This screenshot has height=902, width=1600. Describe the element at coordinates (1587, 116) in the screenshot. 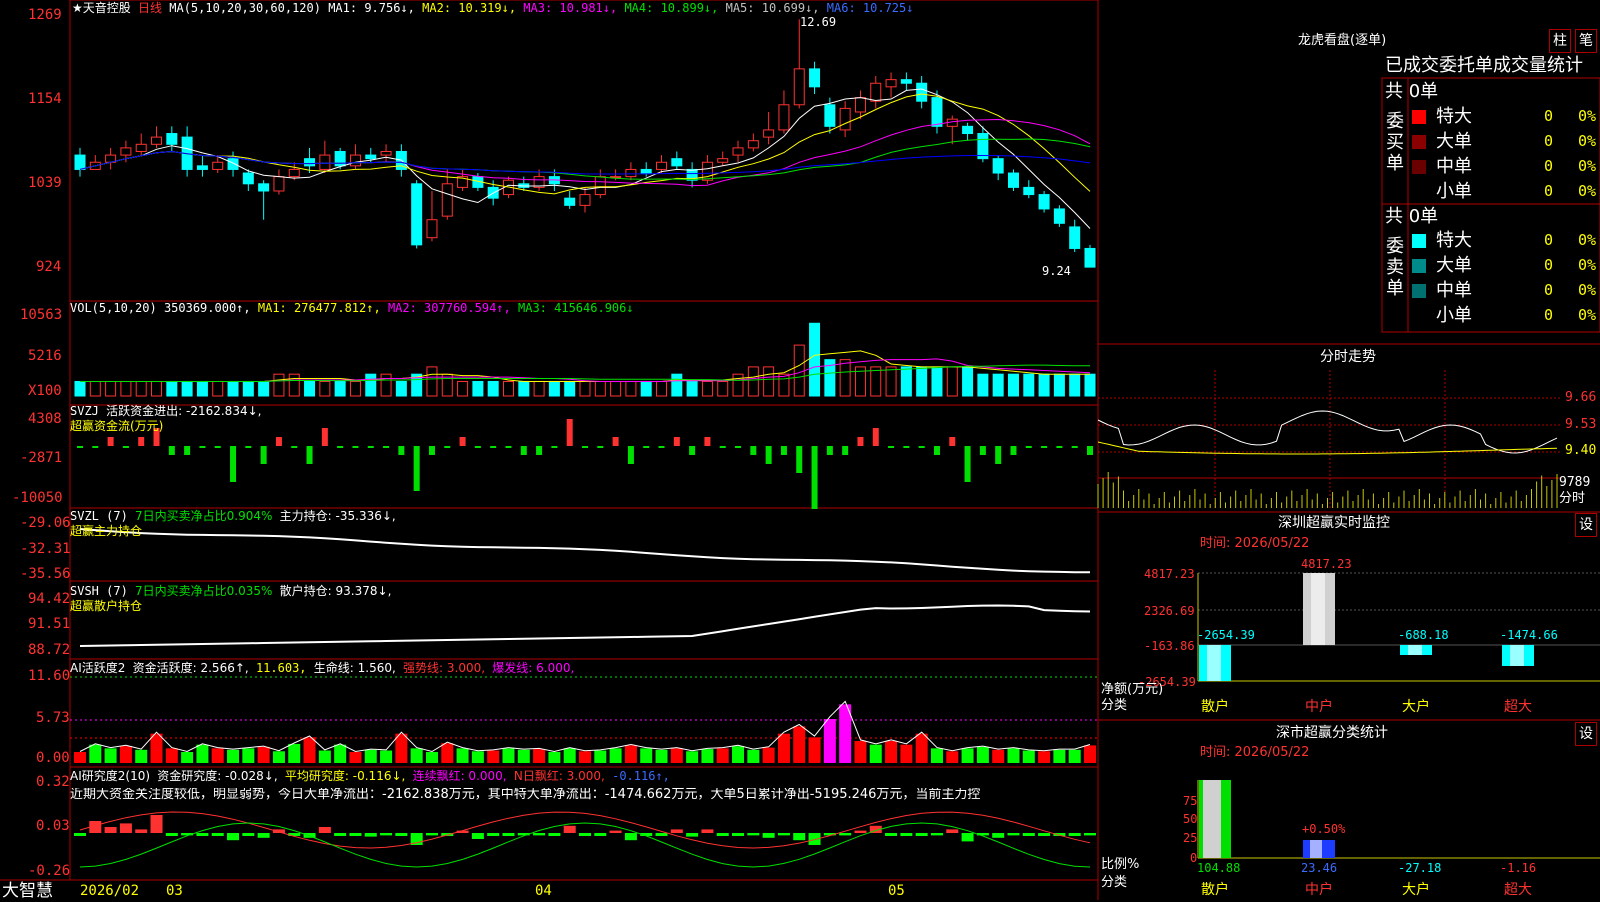

I see `buy-row-pct-0: 0%` at that location.